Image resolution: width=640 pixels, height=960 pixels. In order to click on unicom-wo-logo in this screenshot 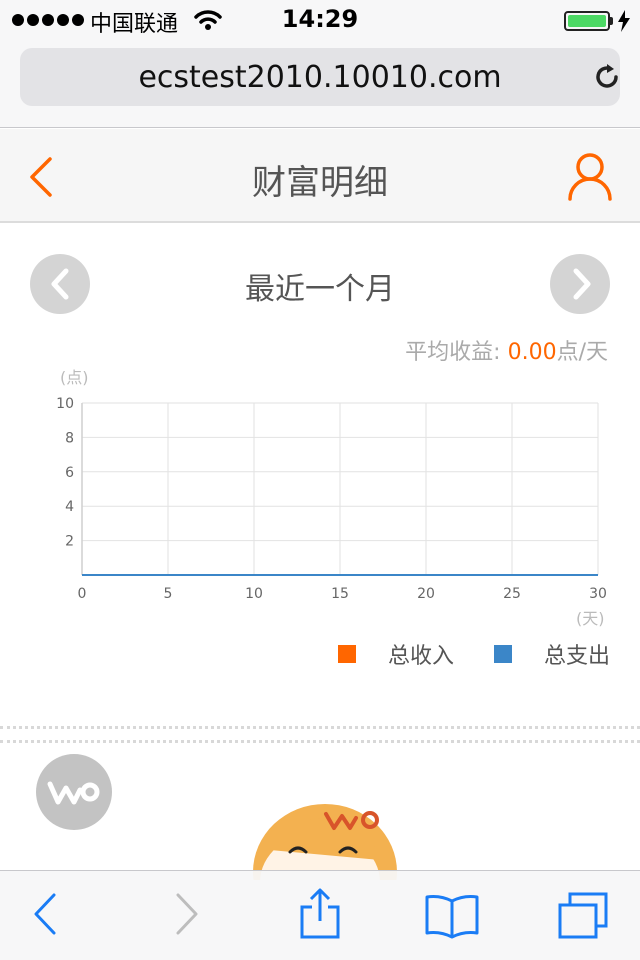, I will do `click(74, 792)`.